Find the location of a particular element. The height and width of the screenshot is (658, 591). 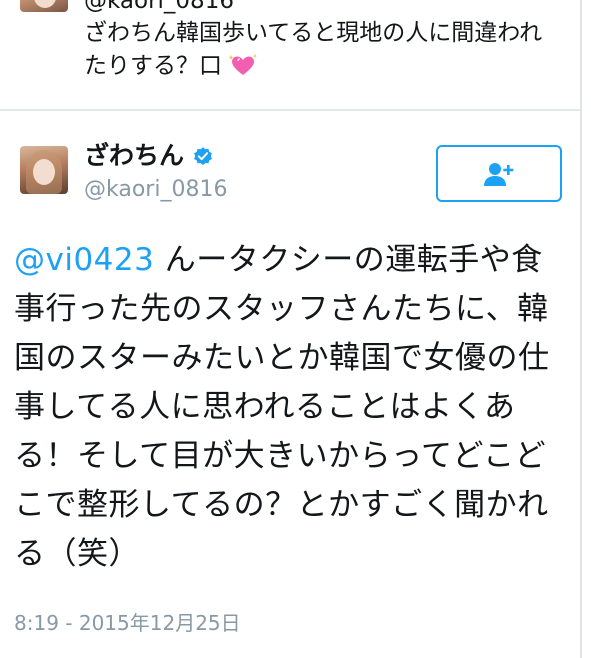

avatar-face is located at coordinates (44, 172).